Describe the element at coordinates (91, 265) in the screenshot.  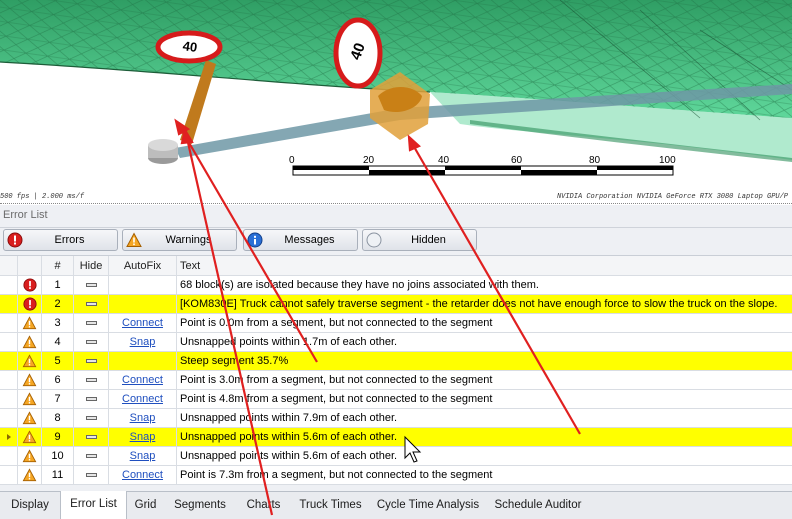
I see `header-hide: Hide` at that location.